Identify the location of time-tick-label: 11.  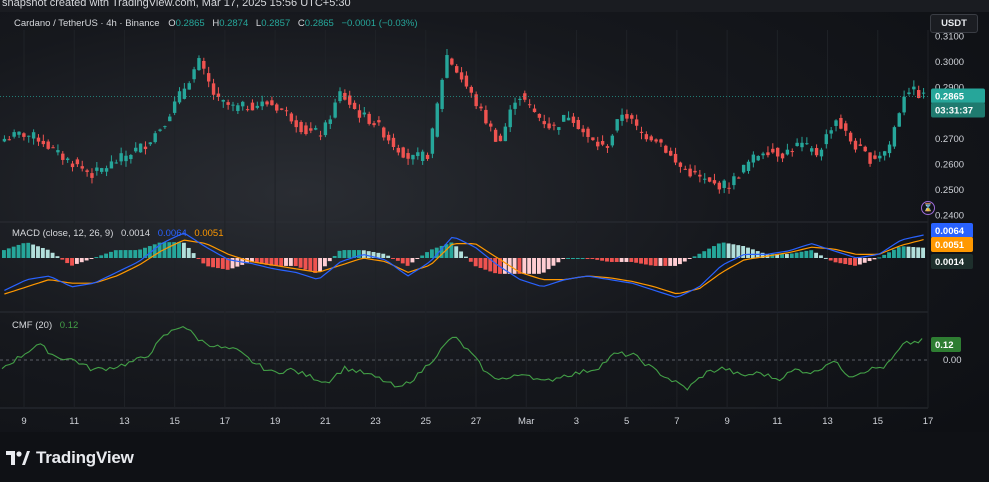
(74, 421).